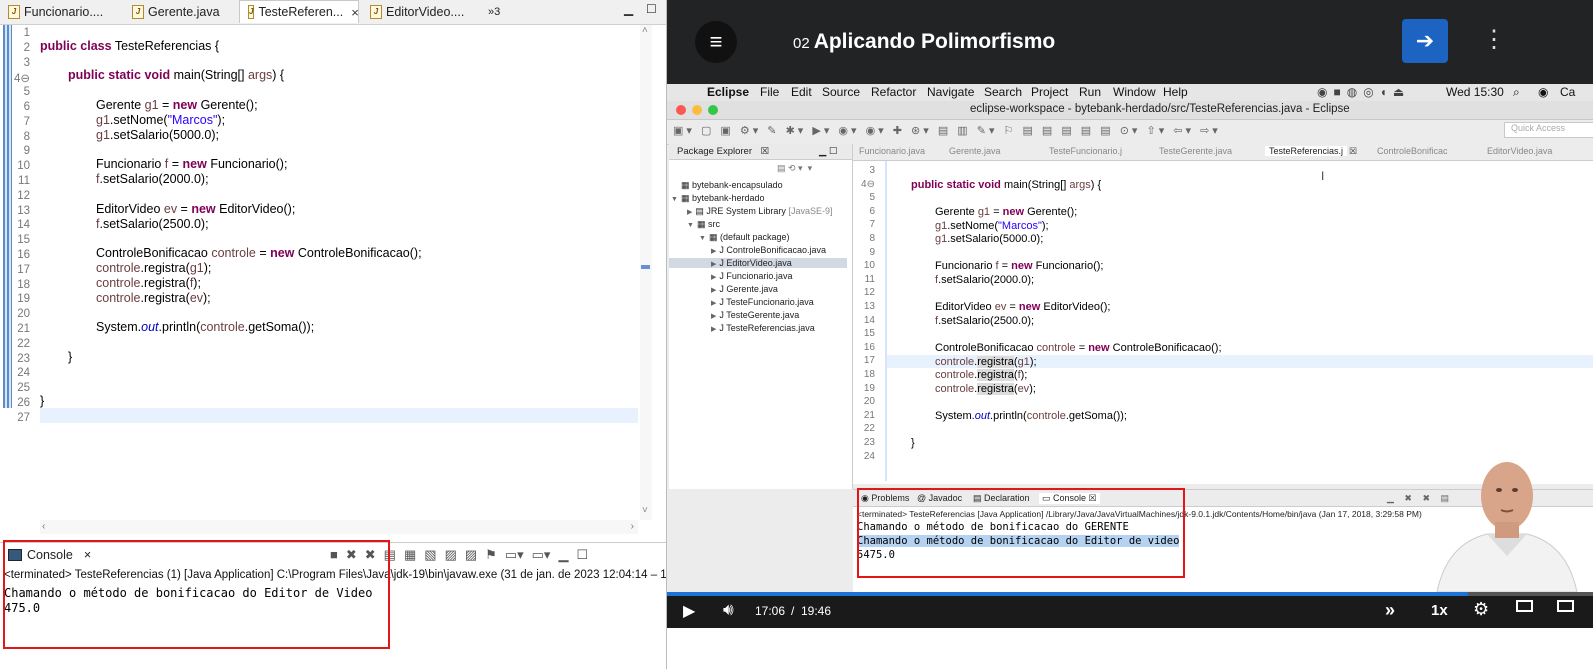 The width and height of the screenshot is (1593, 669). Describe the element at coordinates (184, 11) in the screenshot. I see `tab-label: Gerente.java` at that location.